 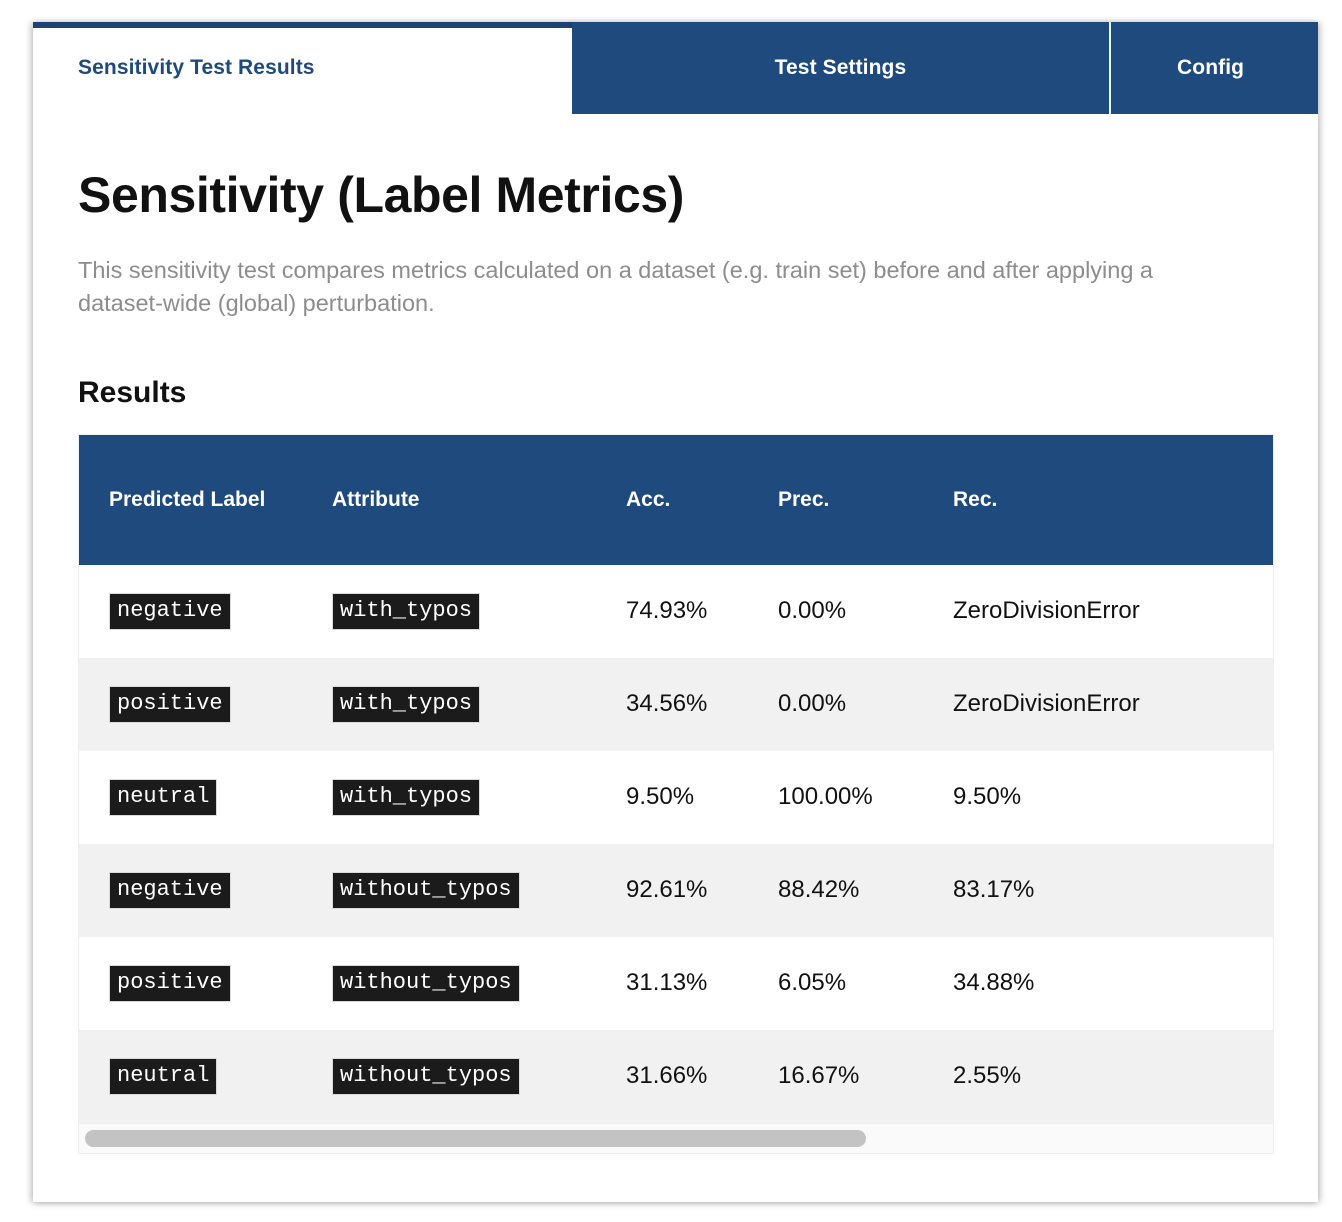 What do you see at coordinates (471, 499) in the screenshot?
I see `column-header-attribute: Attribute` at bounding box center [471, 499].